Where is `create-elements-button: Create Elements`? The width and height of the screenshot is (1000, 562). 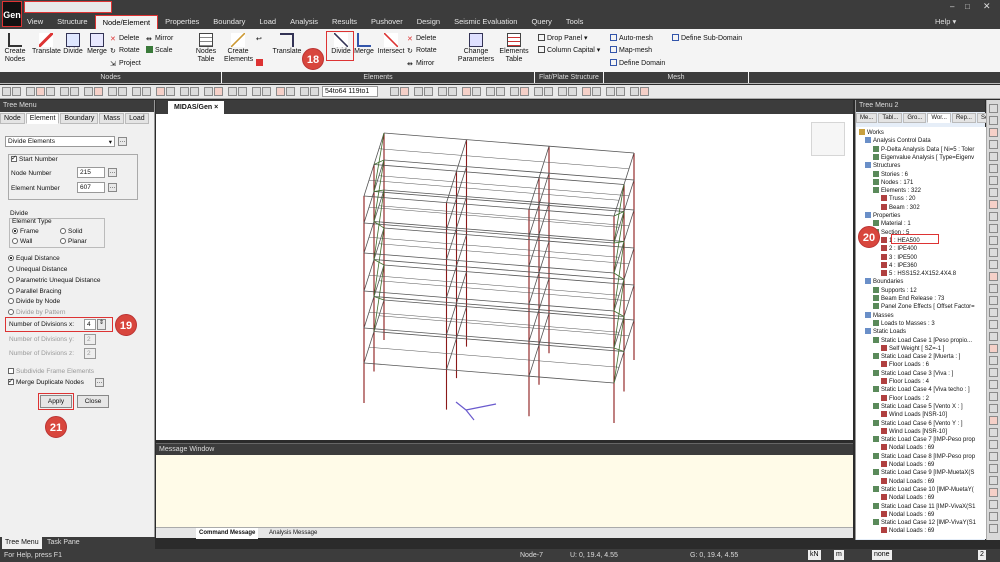
create-elements-button: Create Elements is located at coordinates (238, 48).